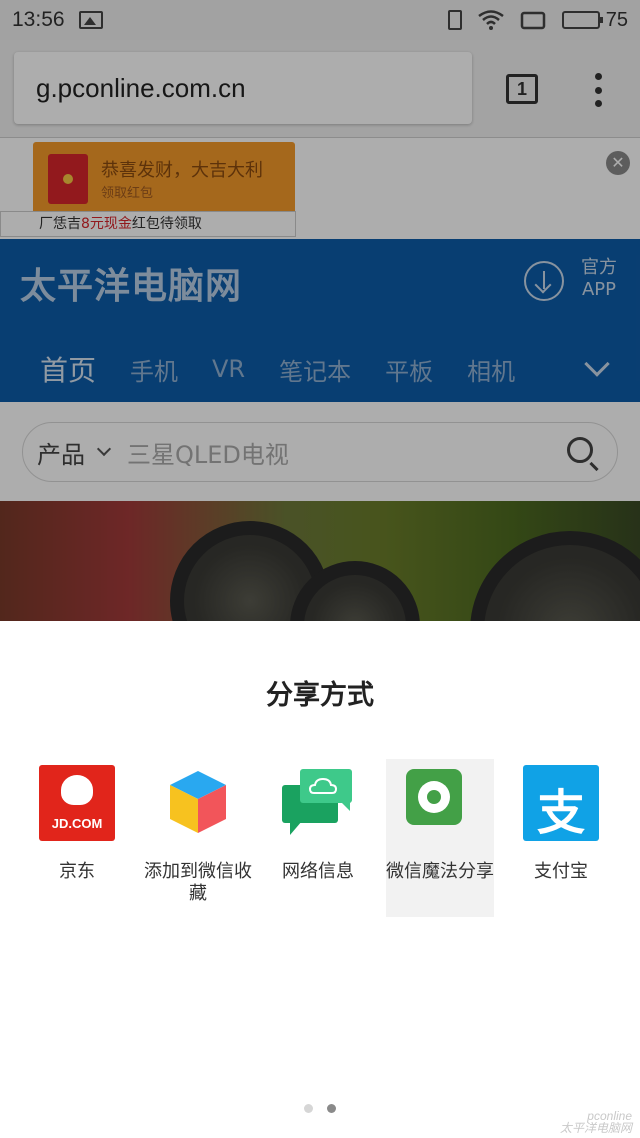  I want to click on site-header: 太平洋电脑网 官方 APP 首页 手机 VR 笔记本 平板 相机, so click(320, 320).